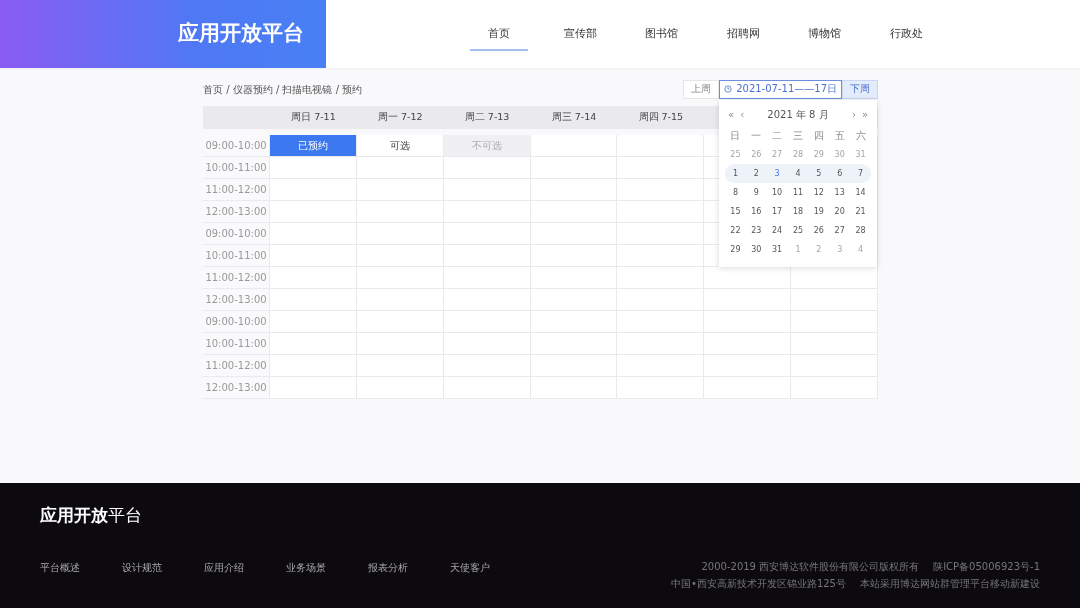  What do you see at coordinates (819, 230) in the screenshot?
I see `calendar-day: 26` at bounding box center [819, 230].